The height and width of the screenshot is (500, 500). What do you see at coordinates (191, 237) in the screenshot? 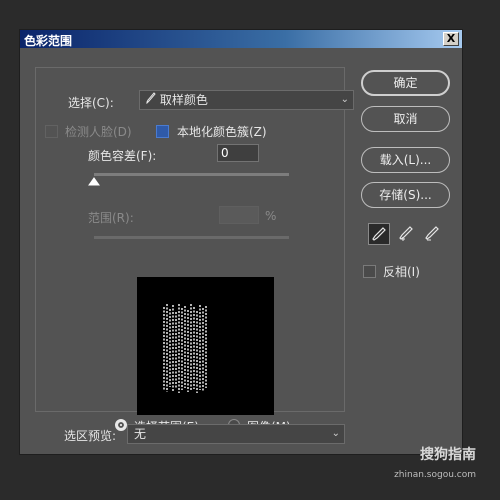
I see `range-slider-track` at bounding box center [191, 237].